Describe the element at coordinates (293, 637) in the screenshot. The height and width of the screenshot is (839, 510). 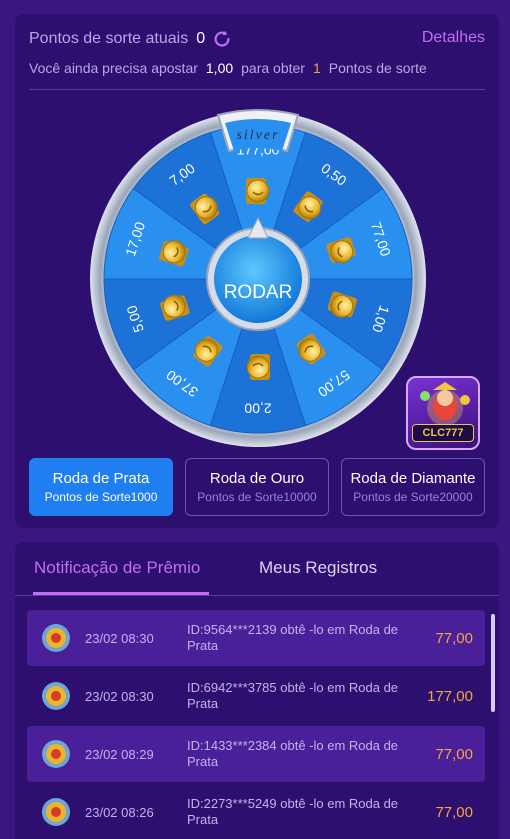
I see `record-text: ID:9564***2139 obtê -lo em Roda de Prata` at that location.